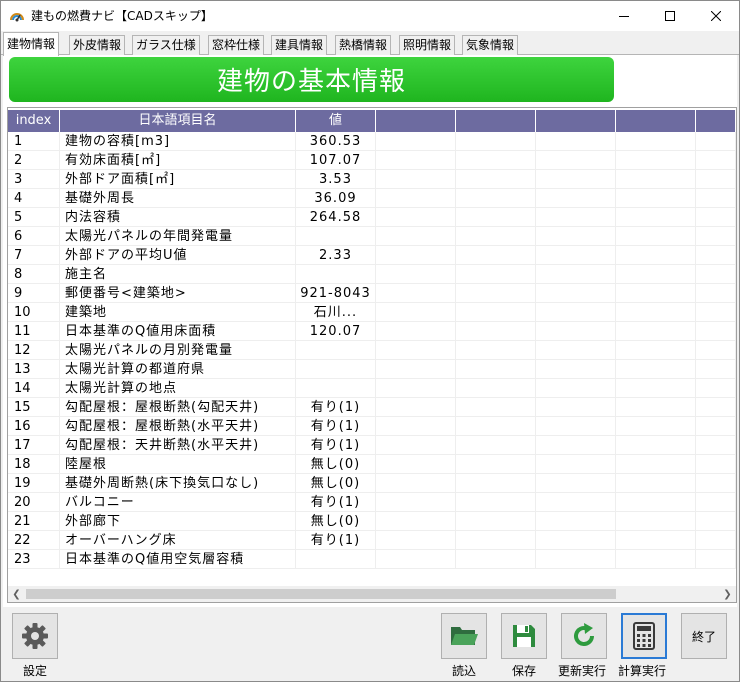 This screenshot has height=682, width=740. What do you see at coordinates (34, 141) in the screenshot?
I see `row-index-cell: 1` at bounding box center [34, 141].